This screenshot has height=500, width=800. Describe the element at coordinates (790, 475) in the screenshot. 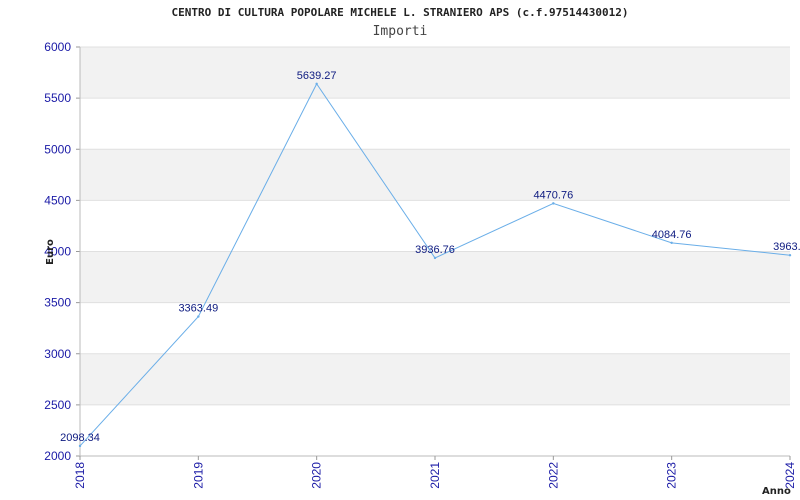

I see `x-tick-label: 2024` at that location.